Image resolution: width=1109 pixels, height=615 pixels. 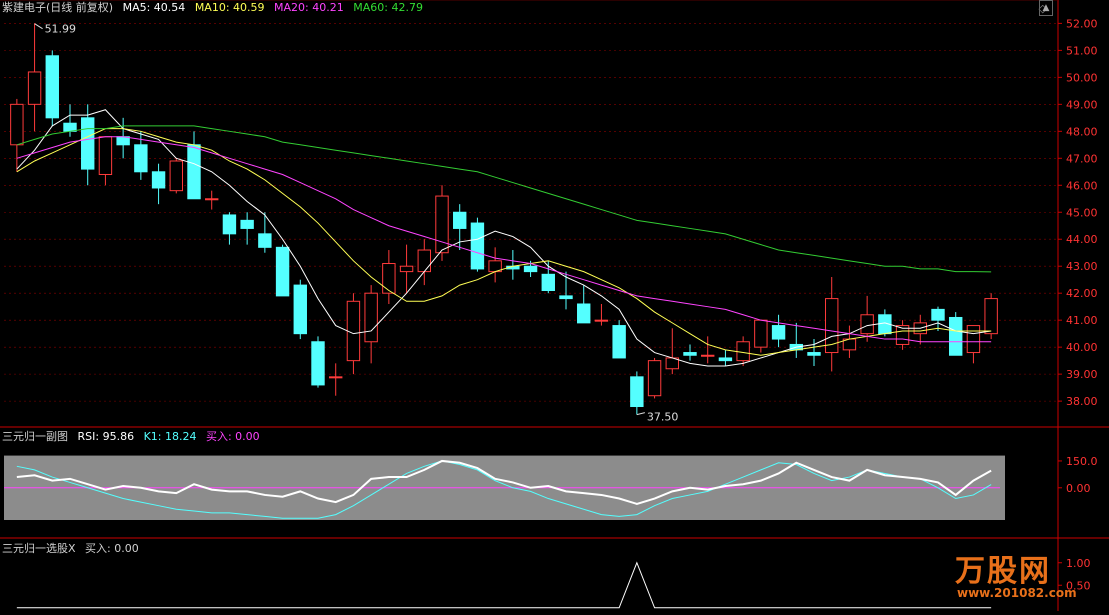 I want to click on sub2-header: 三元归一选股X 买入: 0.00, so click(x=73, y=549).